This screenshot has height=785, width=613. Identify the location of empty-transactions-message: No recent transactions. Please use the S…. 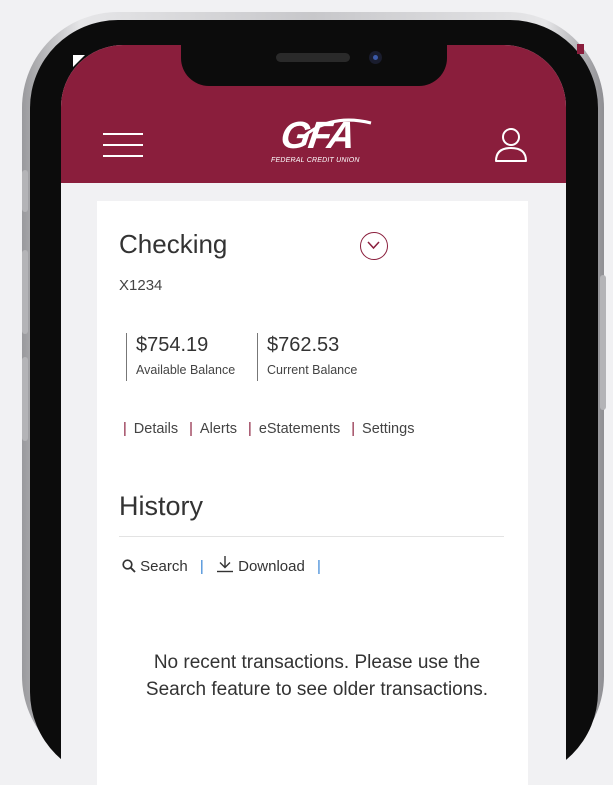
(317, 676).